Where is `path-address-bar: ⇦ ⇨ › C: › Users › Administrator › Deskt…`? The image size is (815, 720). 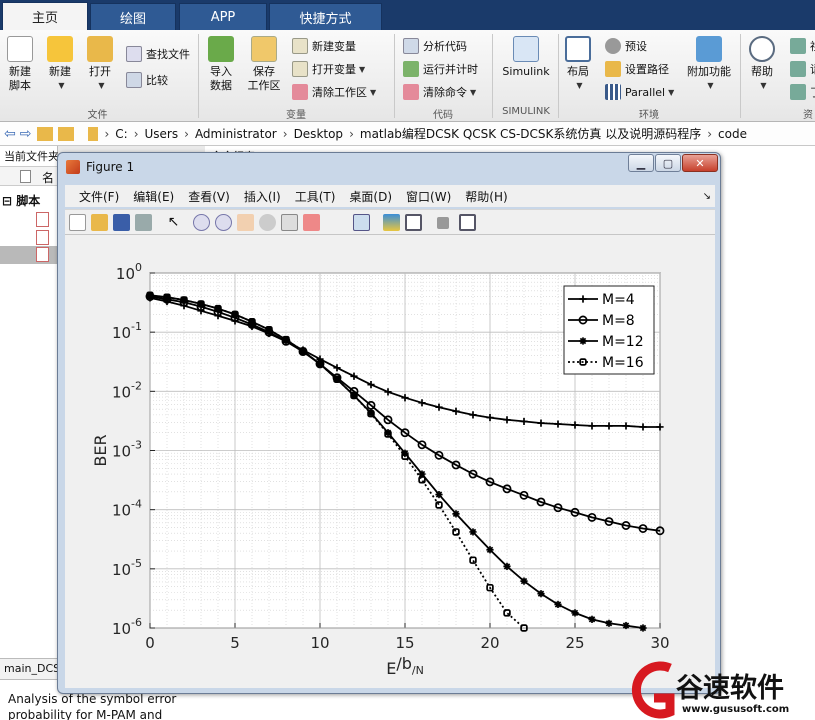
path-address-bar: ⇦ ⇨ › C: › Users › Administrator › Deskt… is located at coordinates (407, 134).